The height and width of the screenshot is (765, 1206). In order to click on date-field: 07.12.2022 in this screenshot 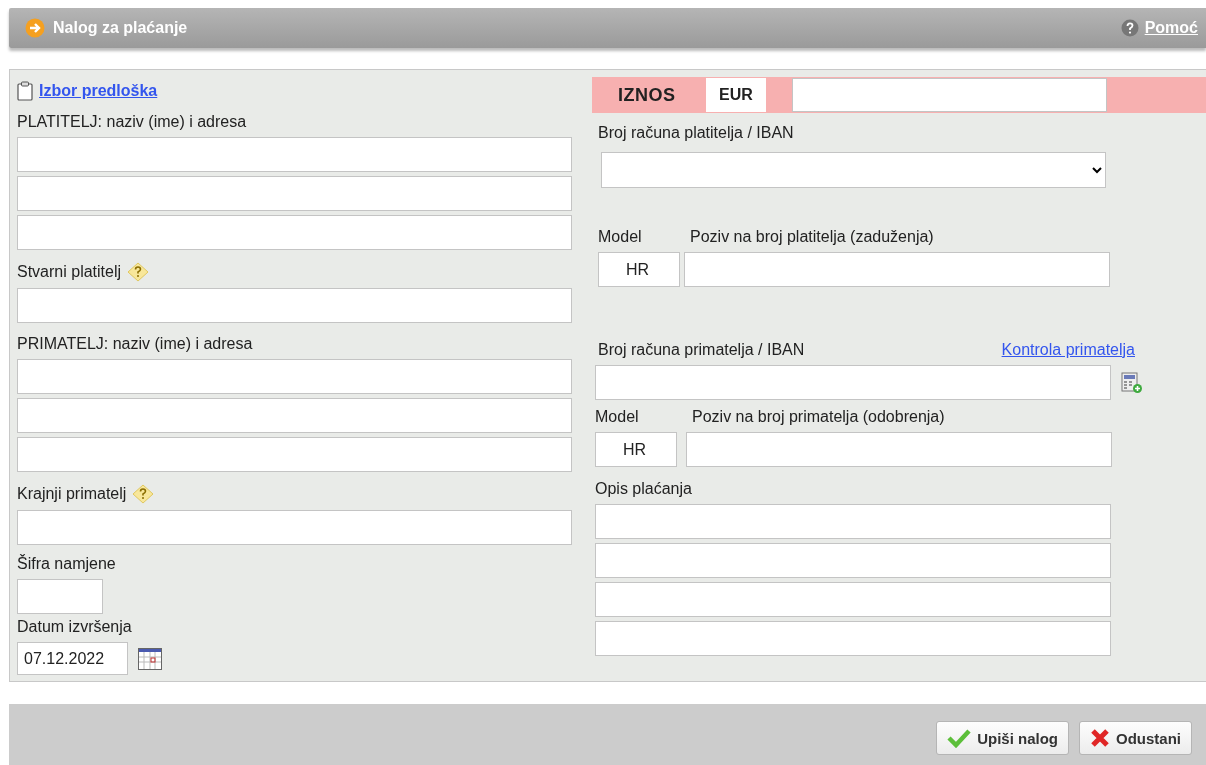, I will do `click(72, 658)`.